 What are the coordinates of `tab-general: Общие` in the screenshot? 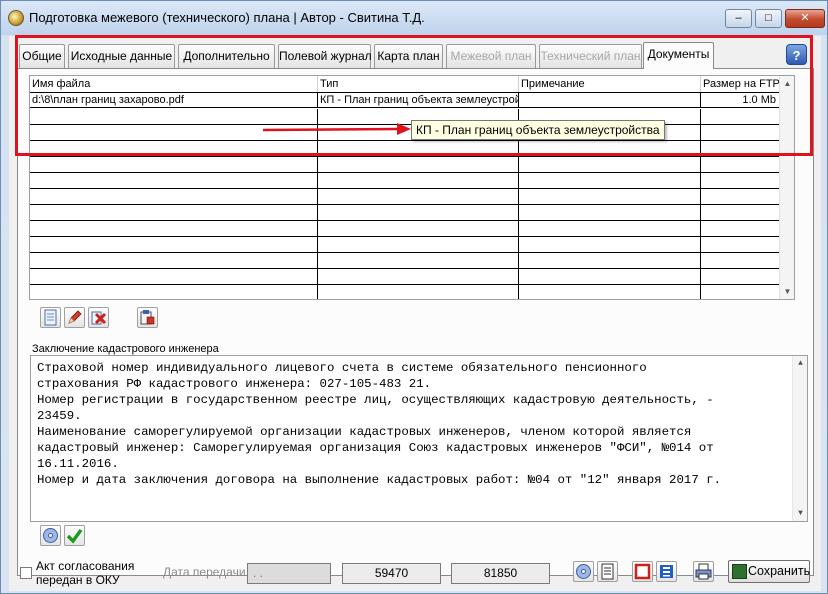 It's located at (42, 56).